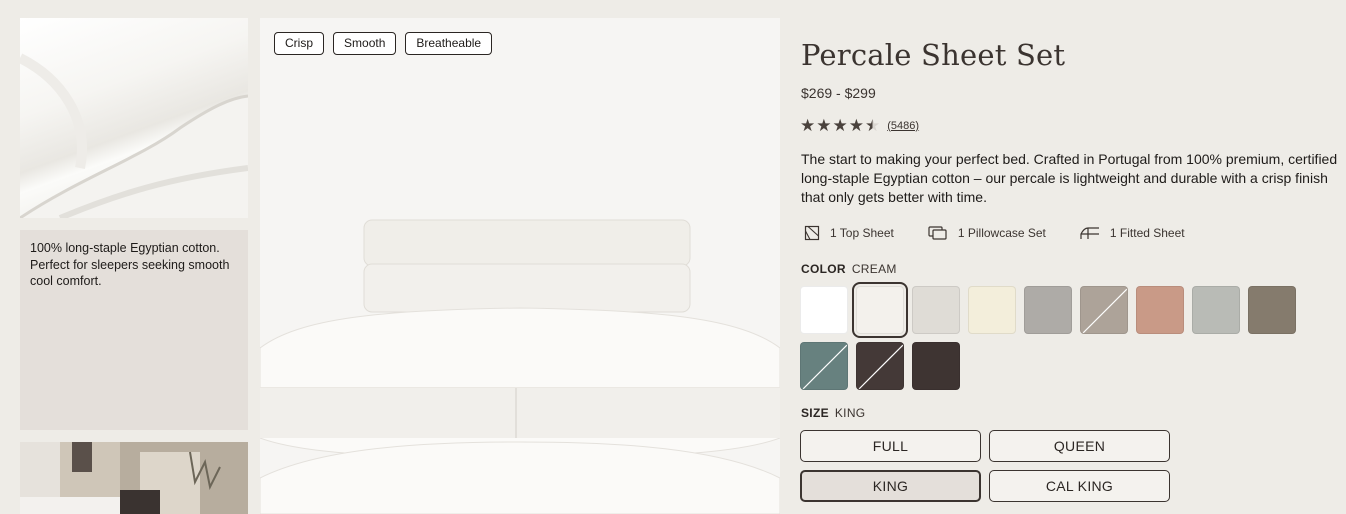 Image resolution: width=1346 pixels, height=514 pixels. I want to click on include-top-sheet: 1 Top Sheet, so click(849, 233).